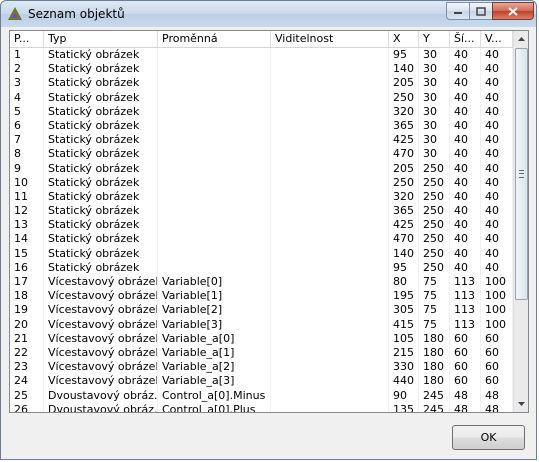 The width and height of the screenshot is (539, 462). Describe the element at coordinates (465, 338) in the screenshot. I see `cell-width: 60` at that location.